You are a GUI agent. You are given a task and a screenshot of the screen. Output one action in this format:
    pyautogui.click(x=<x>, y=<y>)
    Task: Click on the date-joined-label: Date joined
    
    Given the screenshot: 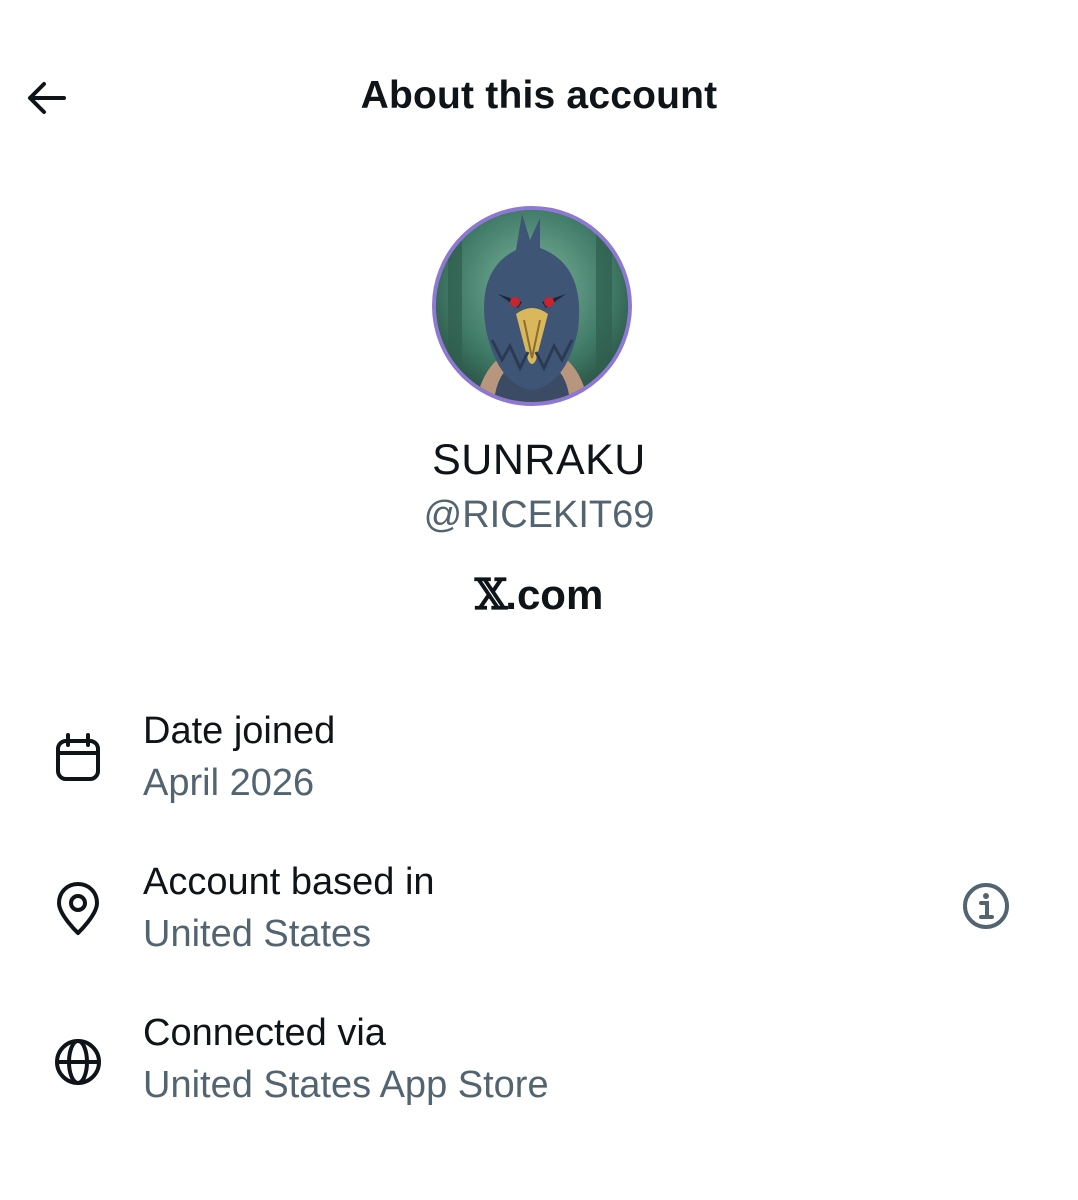 What is the action you would take?
    pyautogui.click(x=239, y=731)
    